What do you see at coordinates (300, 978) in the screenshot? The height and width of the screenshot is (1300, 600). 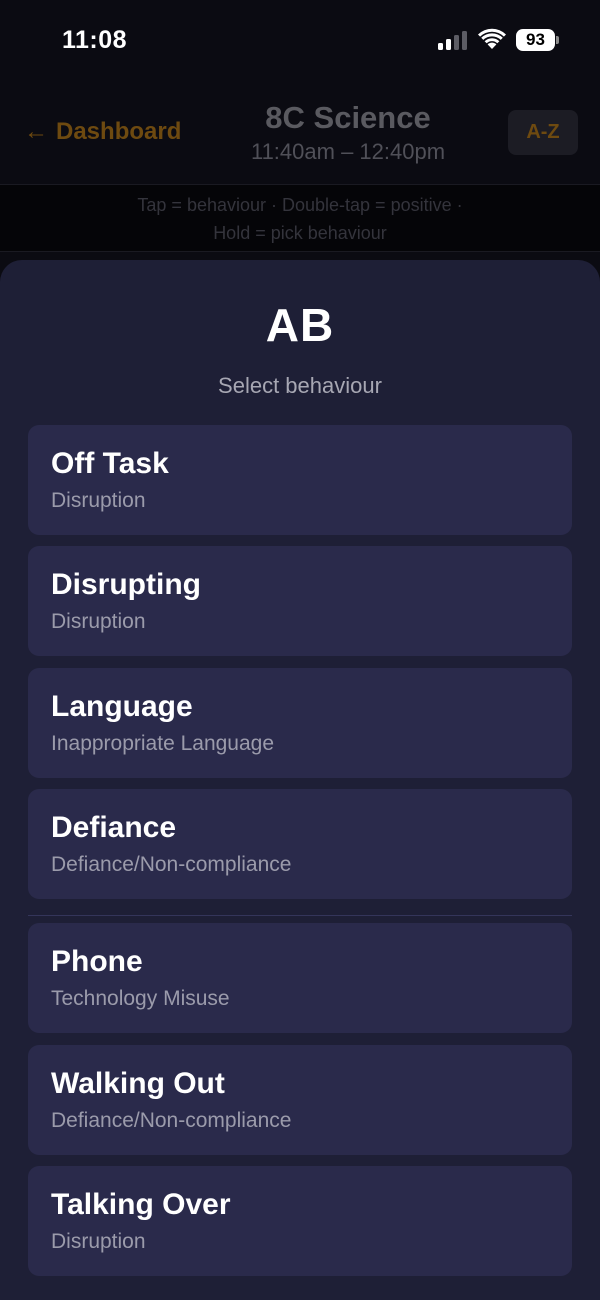 I see `behaviour-option-phone: Phone Technology Misuse` at bounding box center [300, 978].